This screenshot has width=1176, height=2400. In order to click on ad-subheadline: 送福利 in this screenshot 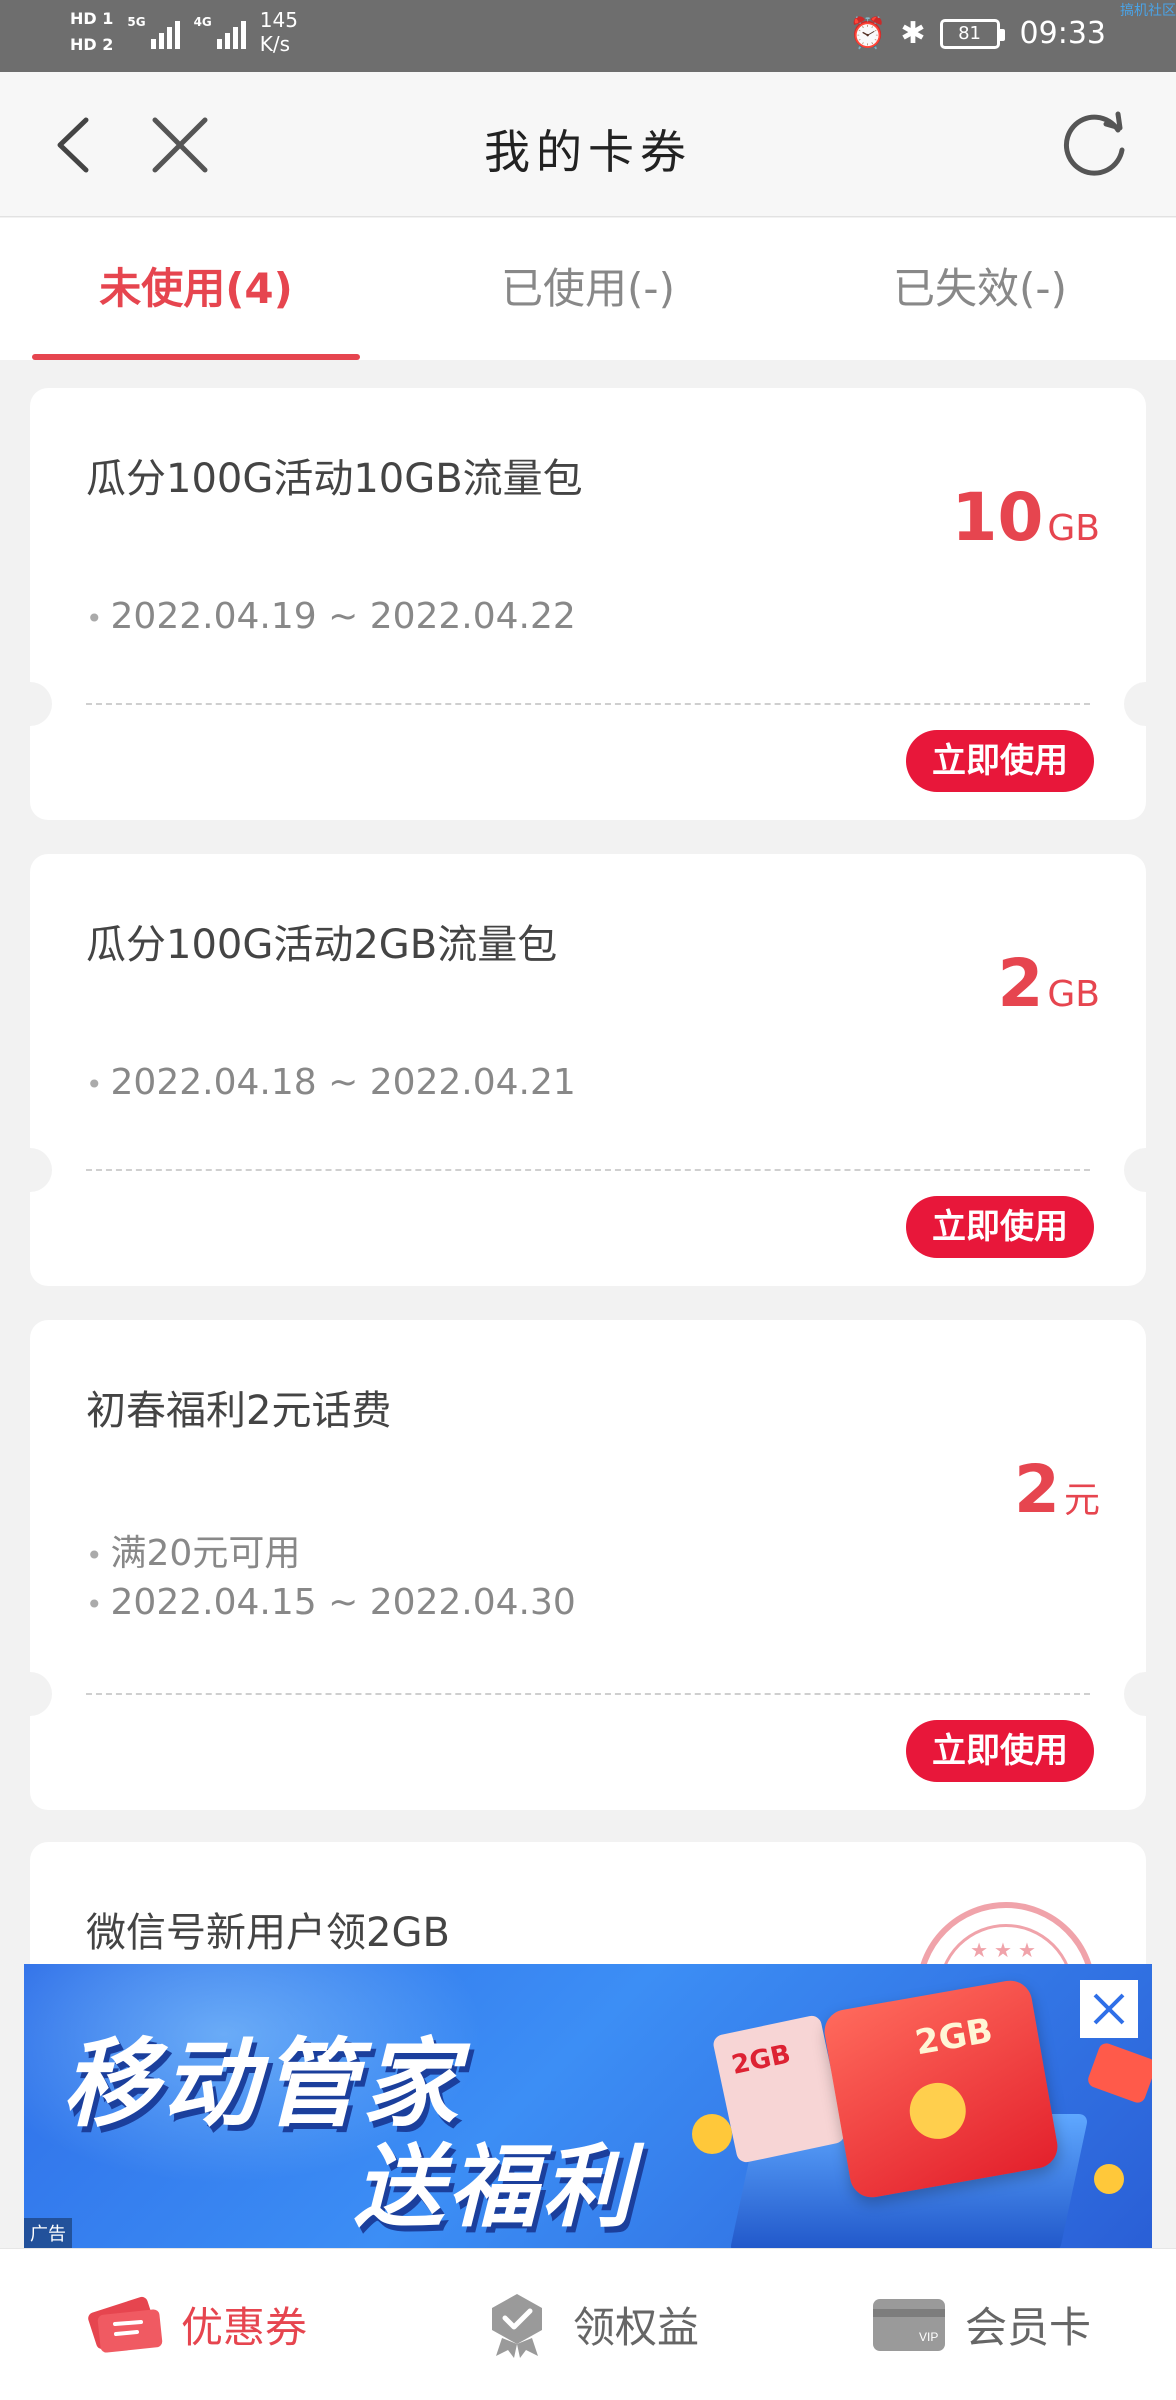, I will do `click(495, 2187)`.